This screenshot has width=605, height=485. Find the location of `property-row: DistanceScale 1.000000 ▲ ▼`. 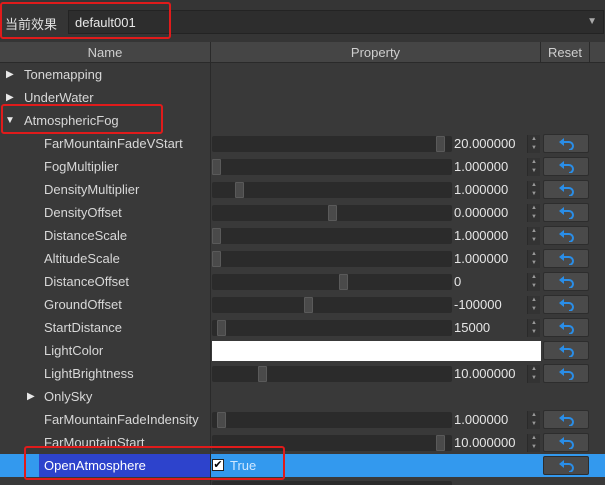

property-row: DistanceScale 1.000000 ▲ ▼ is located at coordinates (302, 235).